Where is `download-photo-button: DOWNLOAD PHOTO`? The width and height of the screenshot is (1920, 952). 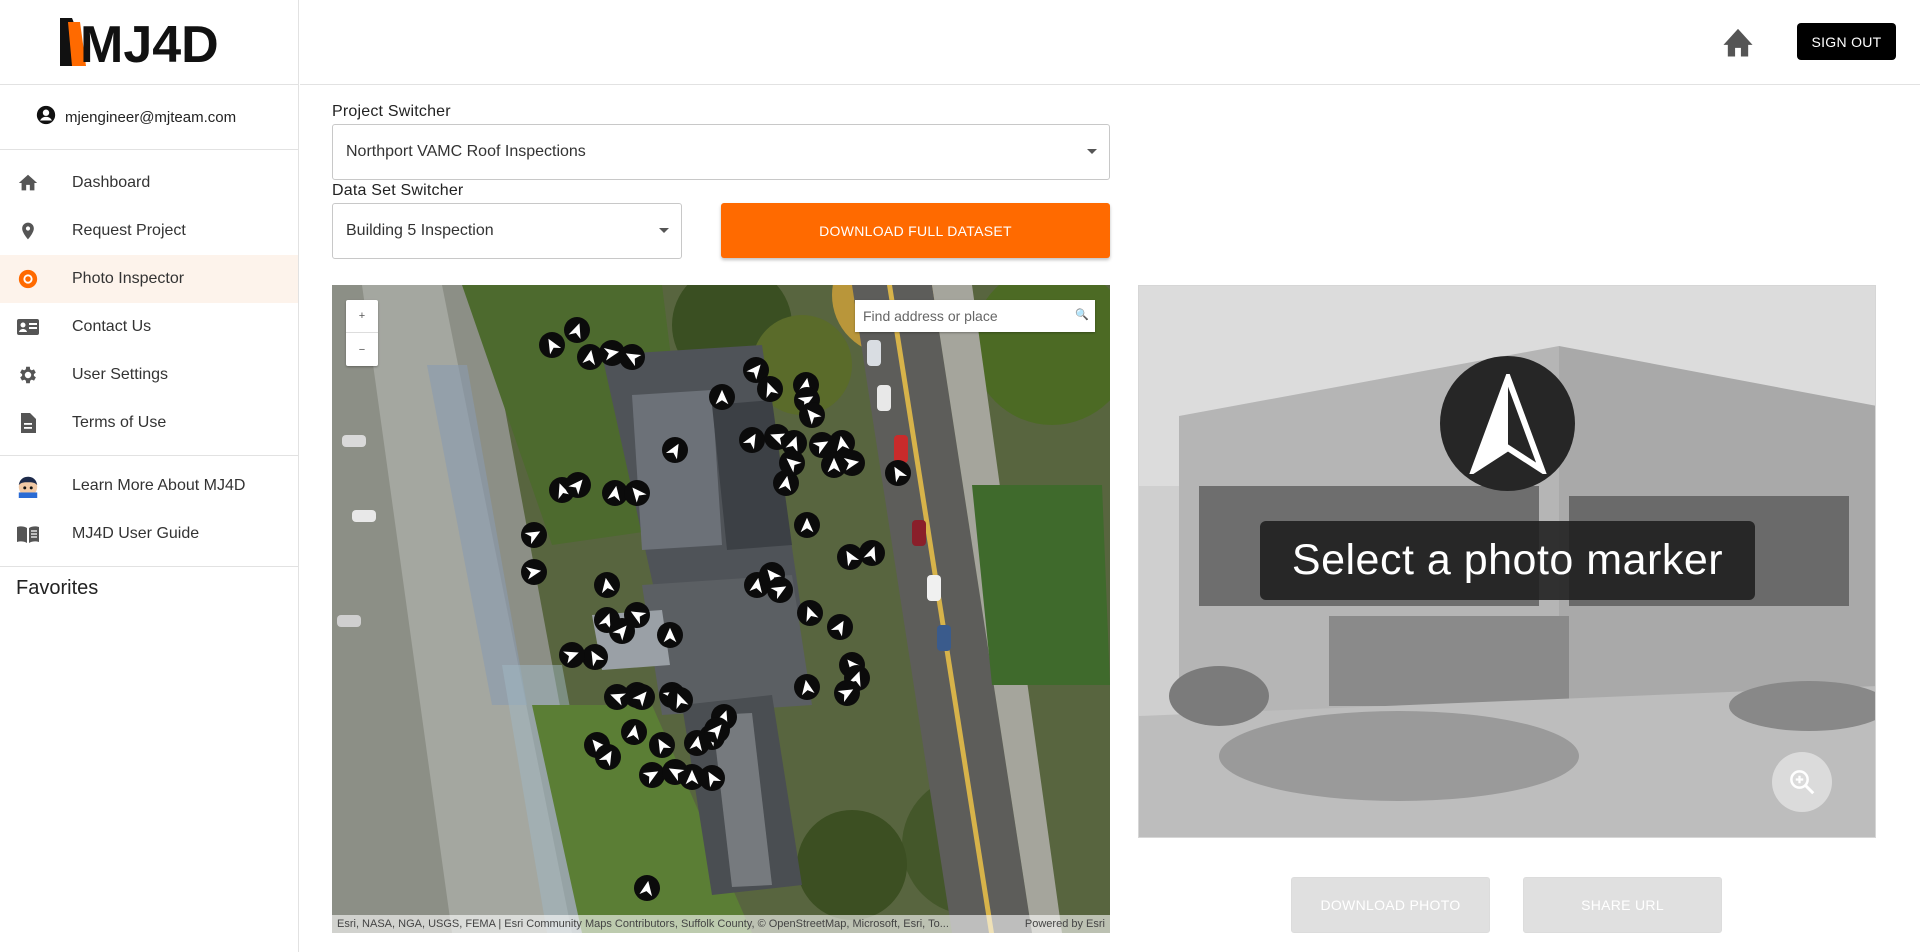
download-photo-button: DOWNLOAD PHOTO is located at coordinates (1390, 905).